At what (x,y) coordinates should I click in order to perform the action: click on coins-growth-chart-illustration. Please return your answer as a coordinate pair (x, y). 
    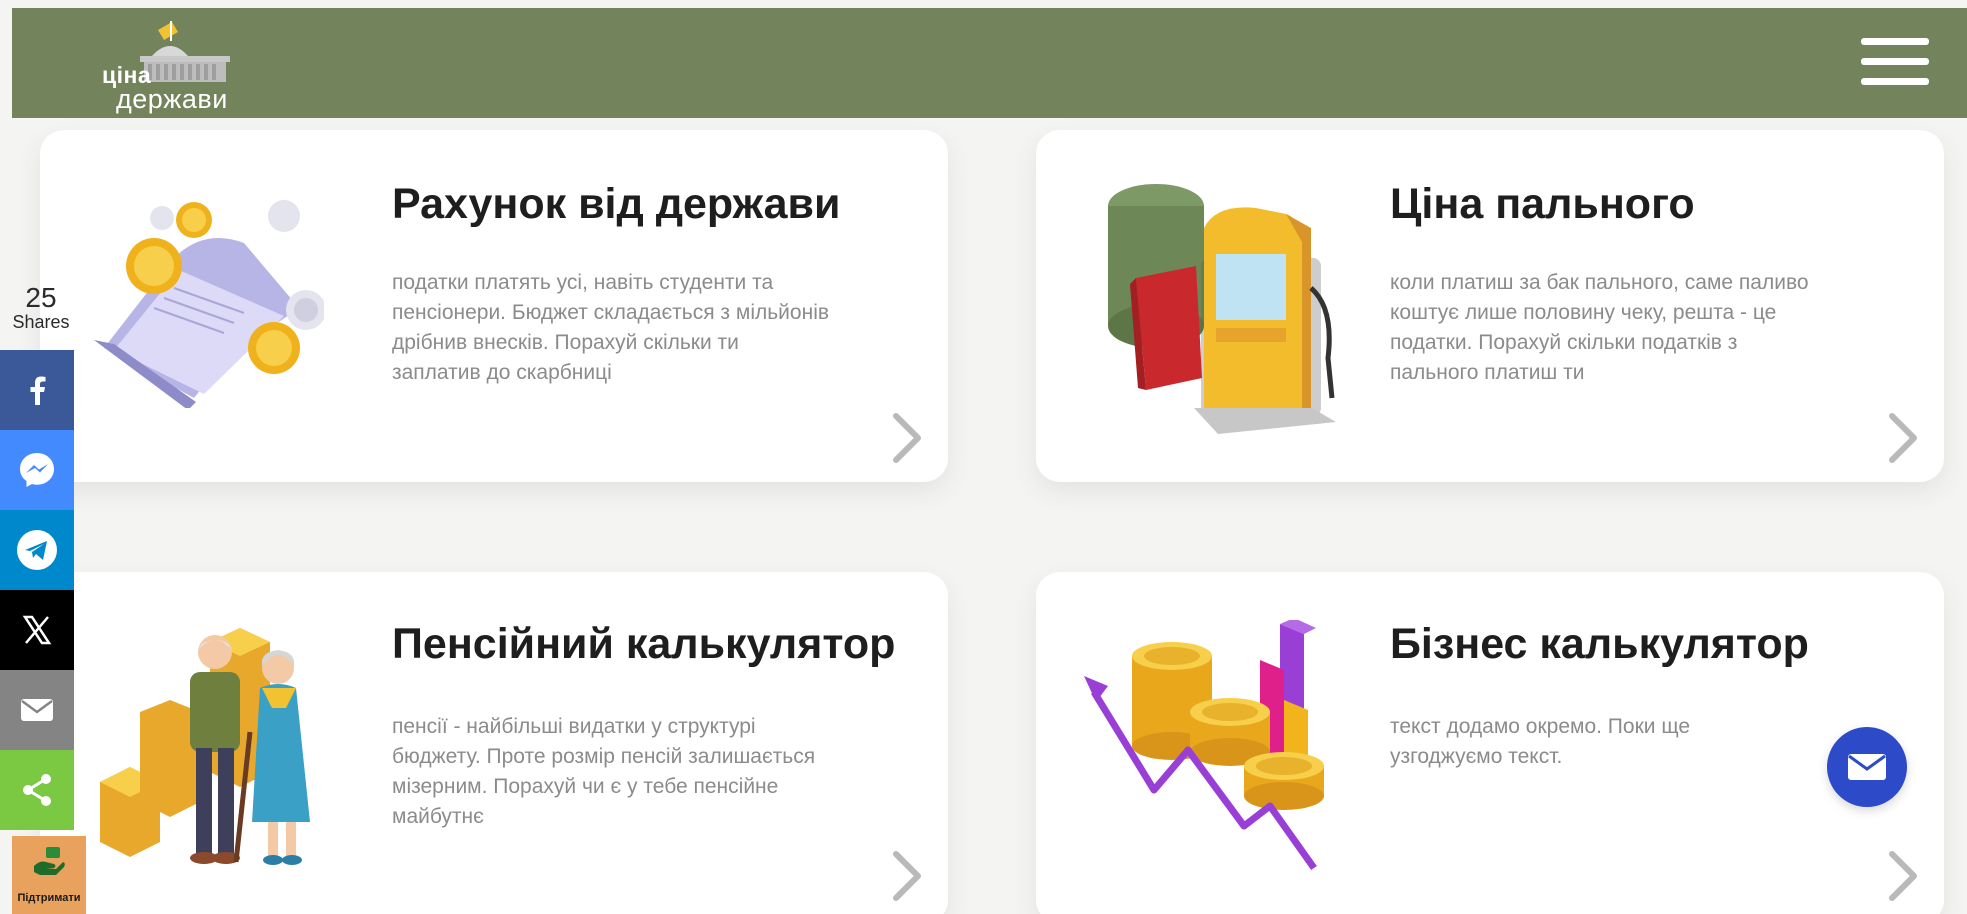
    Looking at the image, I should click on (1204, 745).